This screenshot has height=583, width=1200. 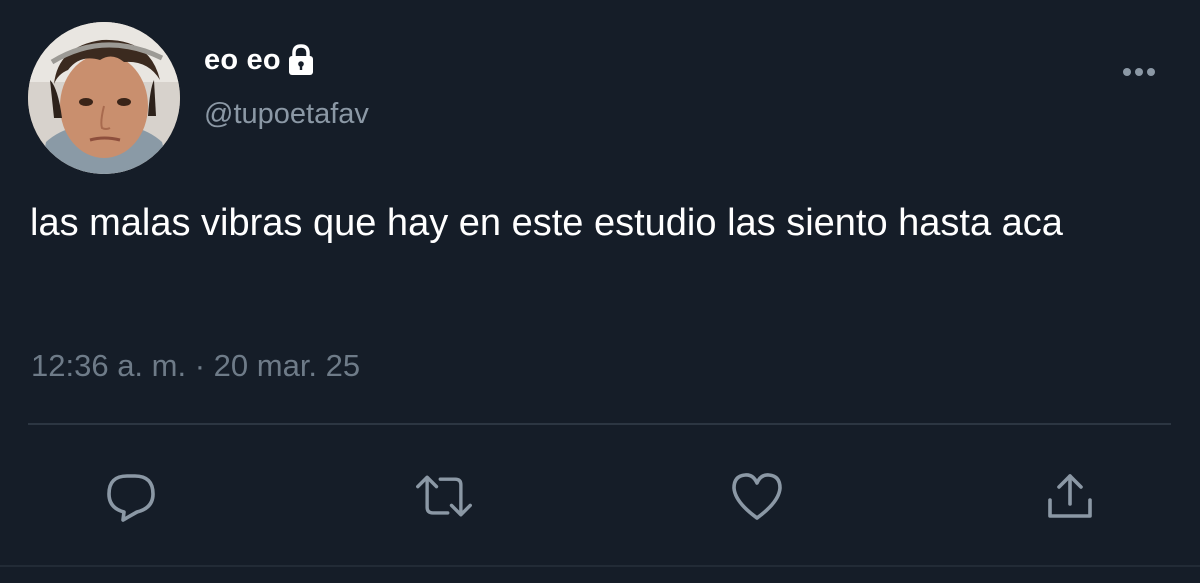 What do you see at coordinates (286, 114) in the screenshot?
I see `user-handle: @tupoetafav` at bounding box center [286, 114].